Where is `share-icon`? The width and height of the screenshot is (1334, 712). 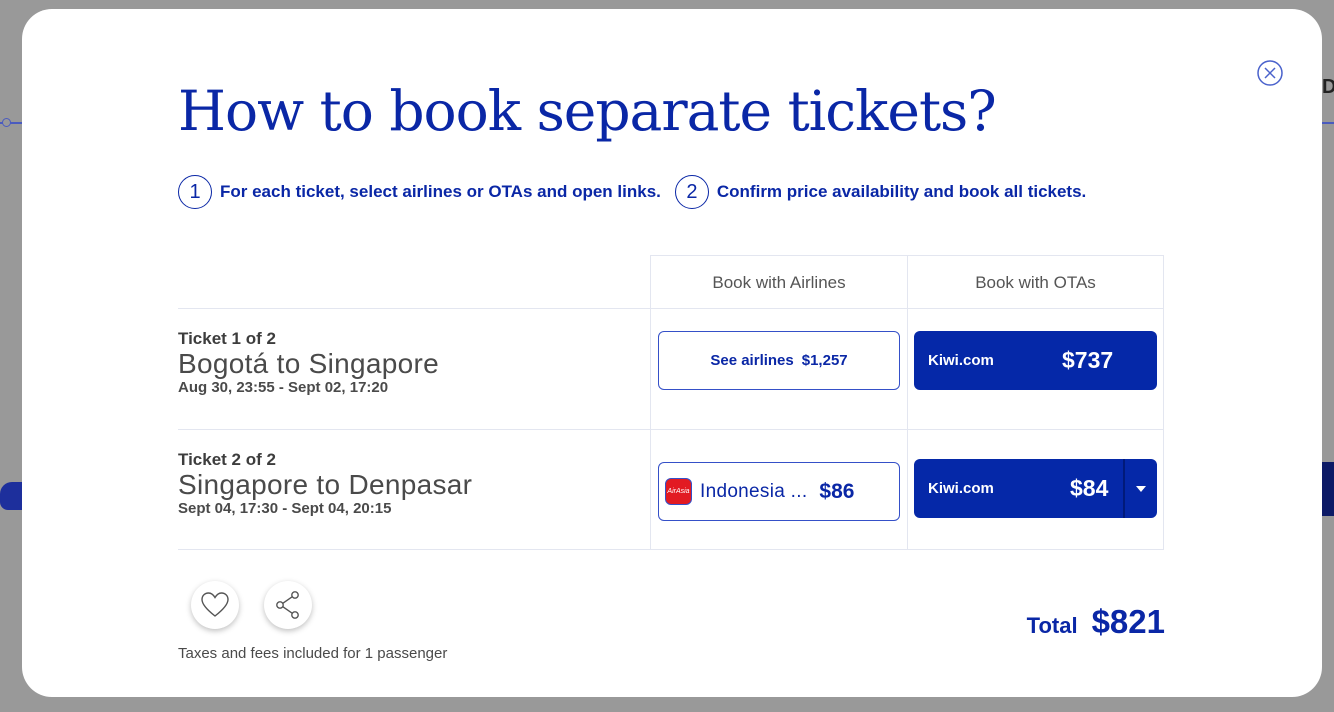 share-icon is located at coordinates (287, 605).